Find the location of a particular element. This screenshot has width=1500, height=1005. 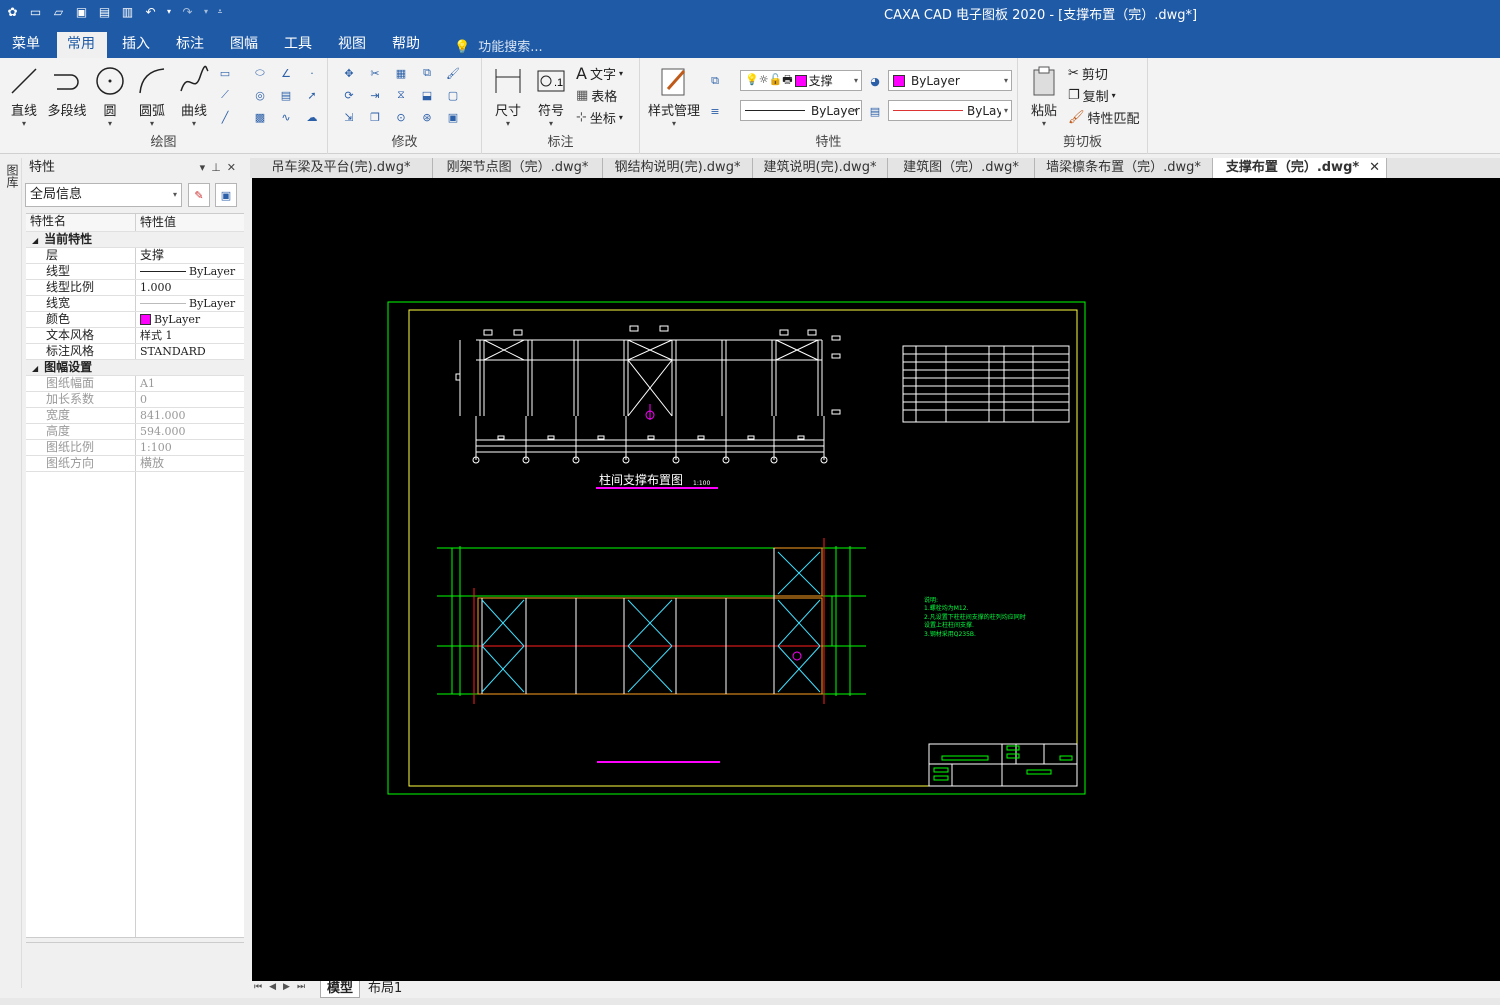

fill-icon: ▩ is located at coordinates (260, 117).